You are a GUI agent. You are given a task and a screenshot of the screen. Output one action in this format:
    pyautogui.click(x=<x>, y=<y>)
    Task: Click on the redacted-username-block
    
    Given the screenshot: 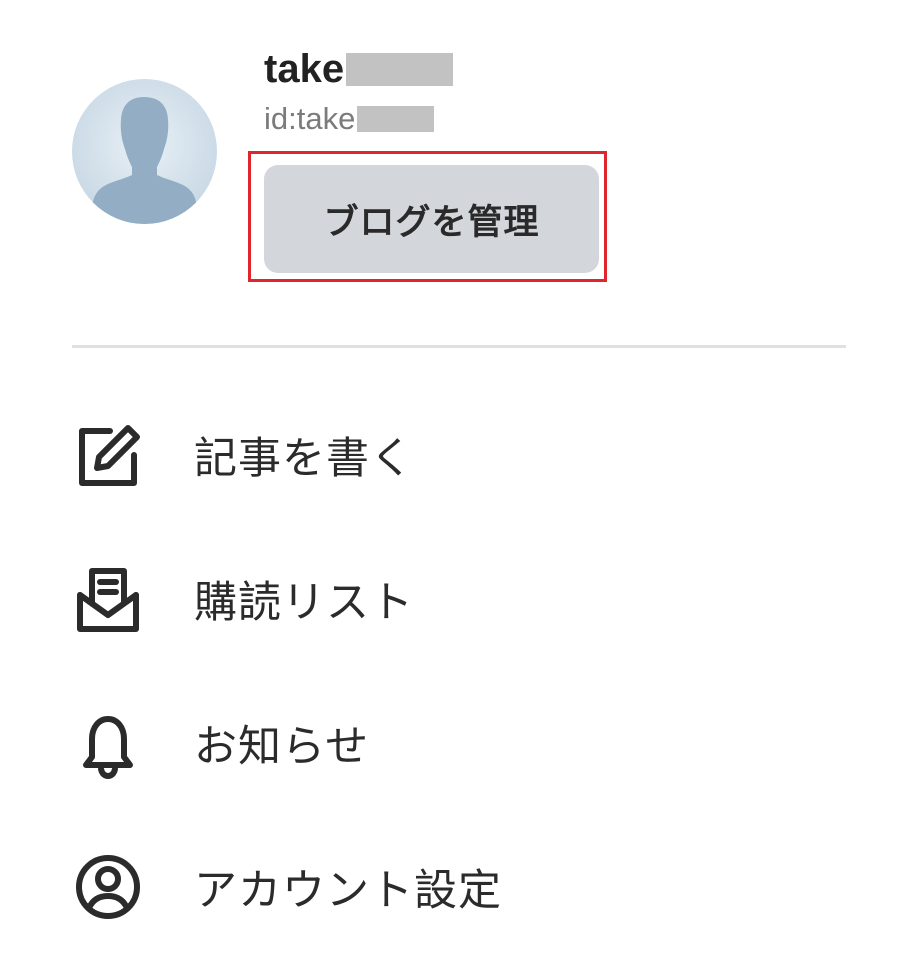 What is the action you would take?
    pyautogui.click(x=400, y=69)
    